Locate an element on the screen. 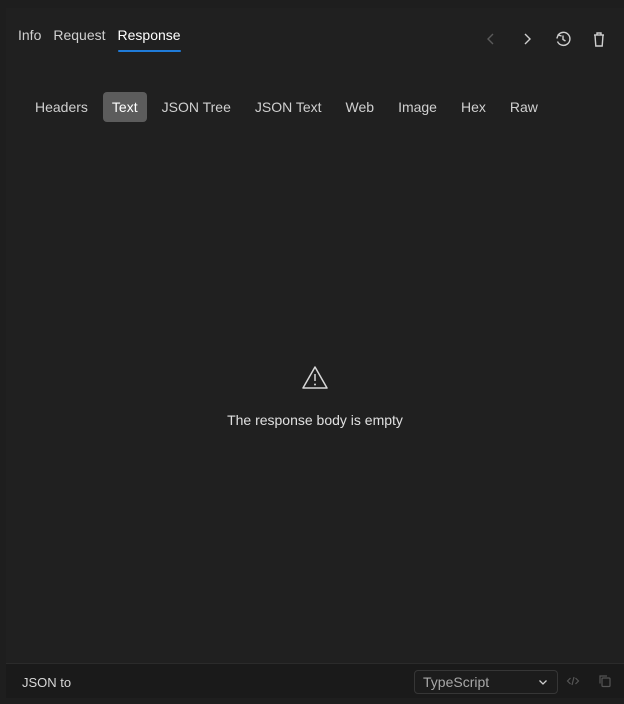 This screenshot has height=704, width=624. subtab-web: Web is located at coordinates (360, 107).